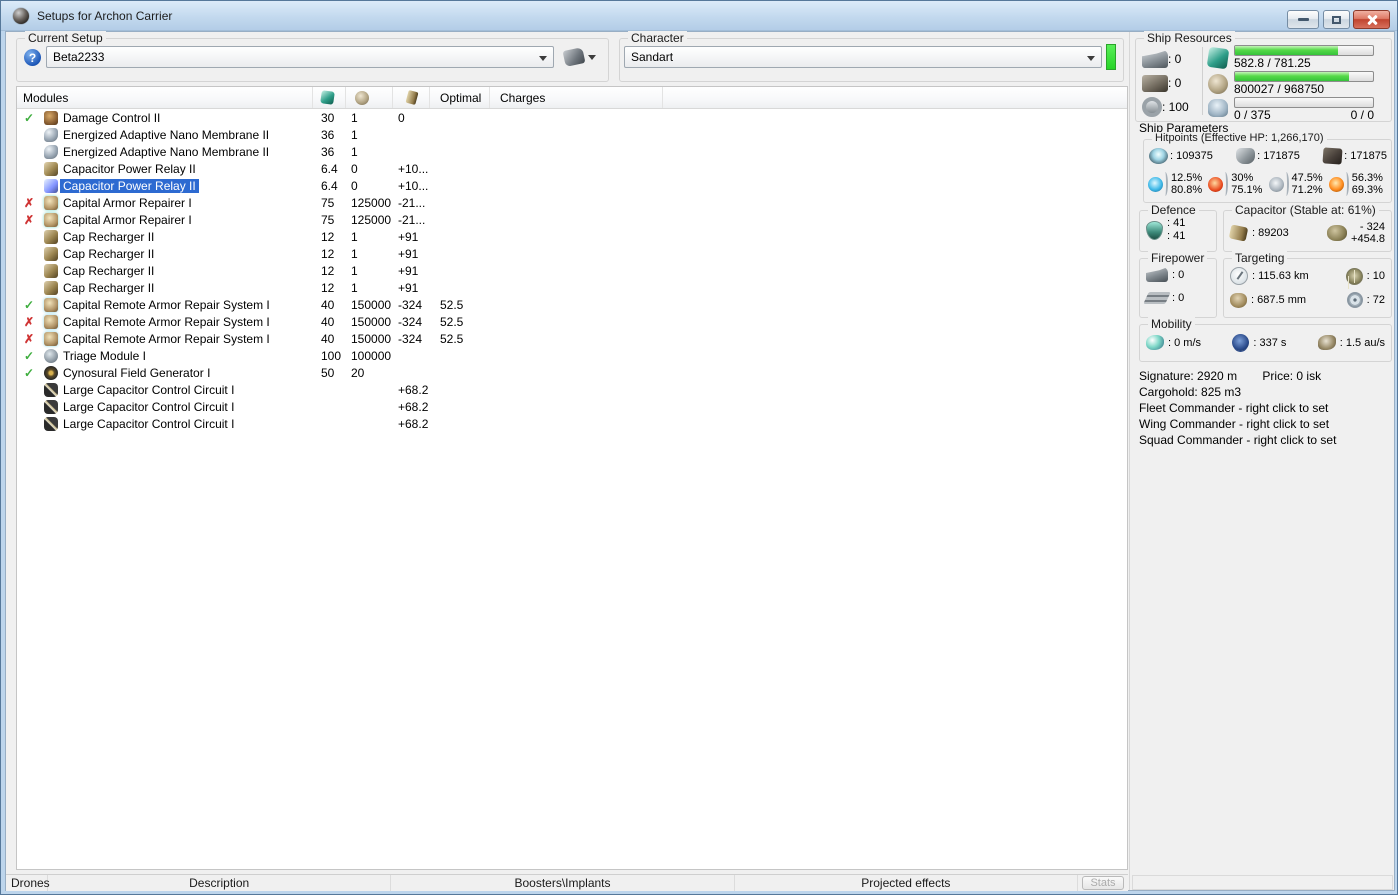 This screenshot has width=1398, height=895. What do you see at coordinates (1276, 184) in the screenshot?
I see `kinetic-resist-icon` at bounding box center [1276, 184].